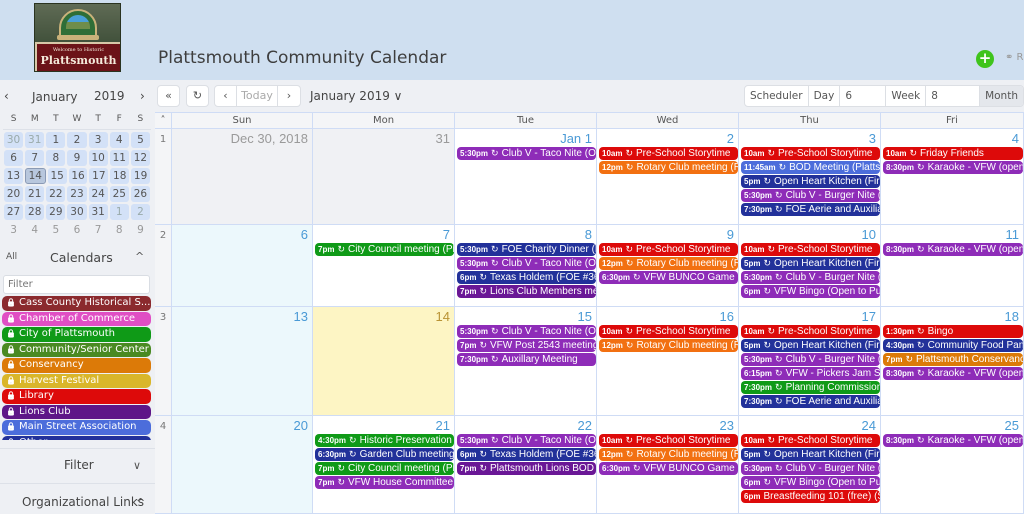 Image resolution: width=1024 pixels, height=514 pixels. I want to click on mini-day: 4, so click(34, 230).